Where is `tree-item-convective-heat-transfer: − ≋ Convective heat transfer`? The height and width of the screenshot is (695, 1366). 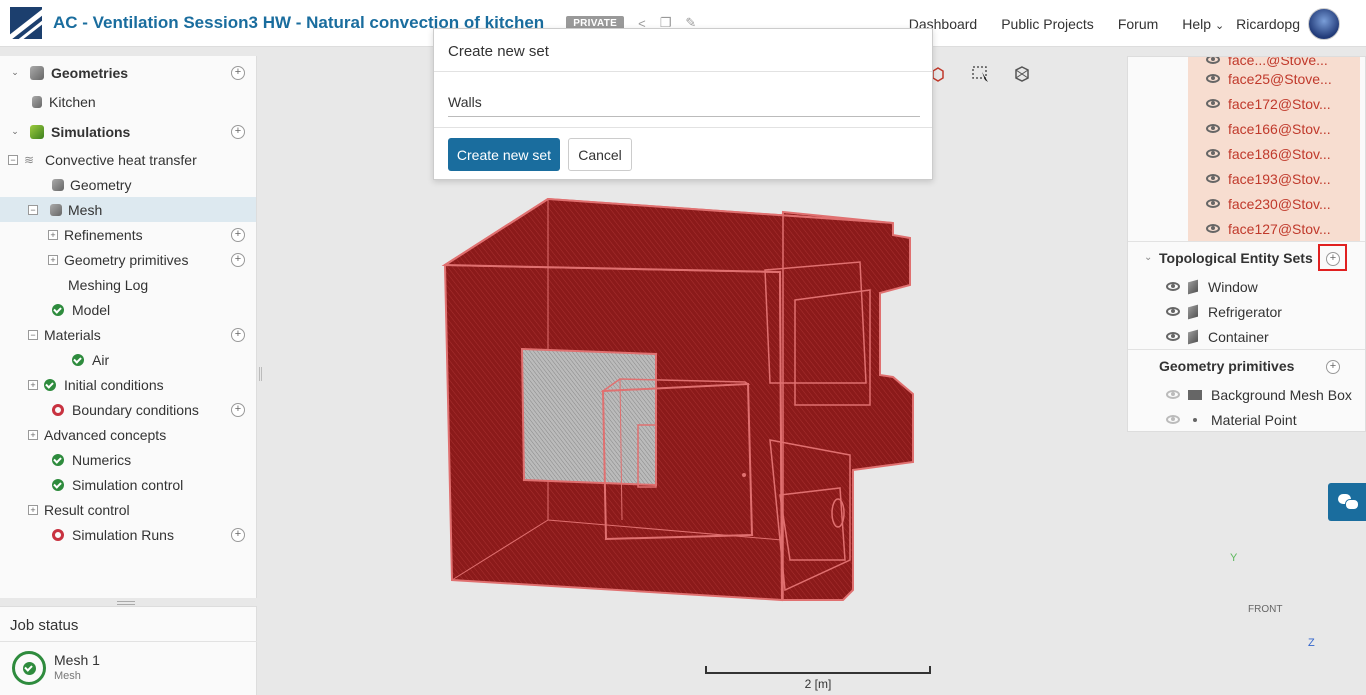 tree-item-convective-heat-transfer: − ≋ Convective heat transfer is located at coordinates (102, 159).